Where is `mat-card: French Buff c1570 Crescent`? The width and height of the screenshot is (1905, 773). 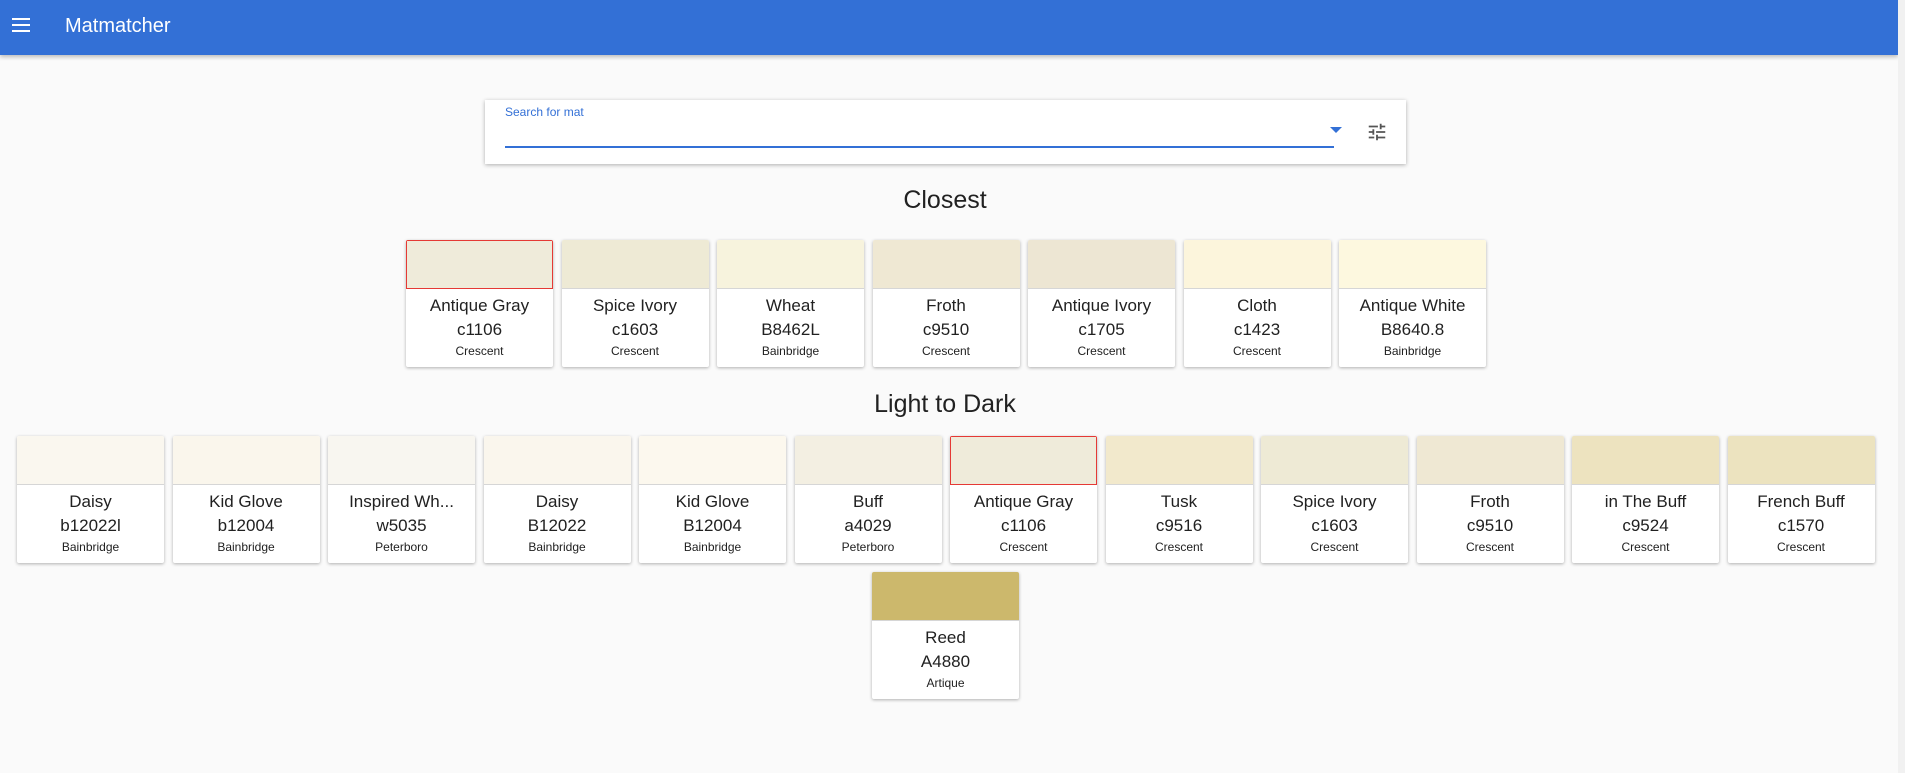
mat-card: French Buff c1570 Crescent is located at coordinates (1801, 499).